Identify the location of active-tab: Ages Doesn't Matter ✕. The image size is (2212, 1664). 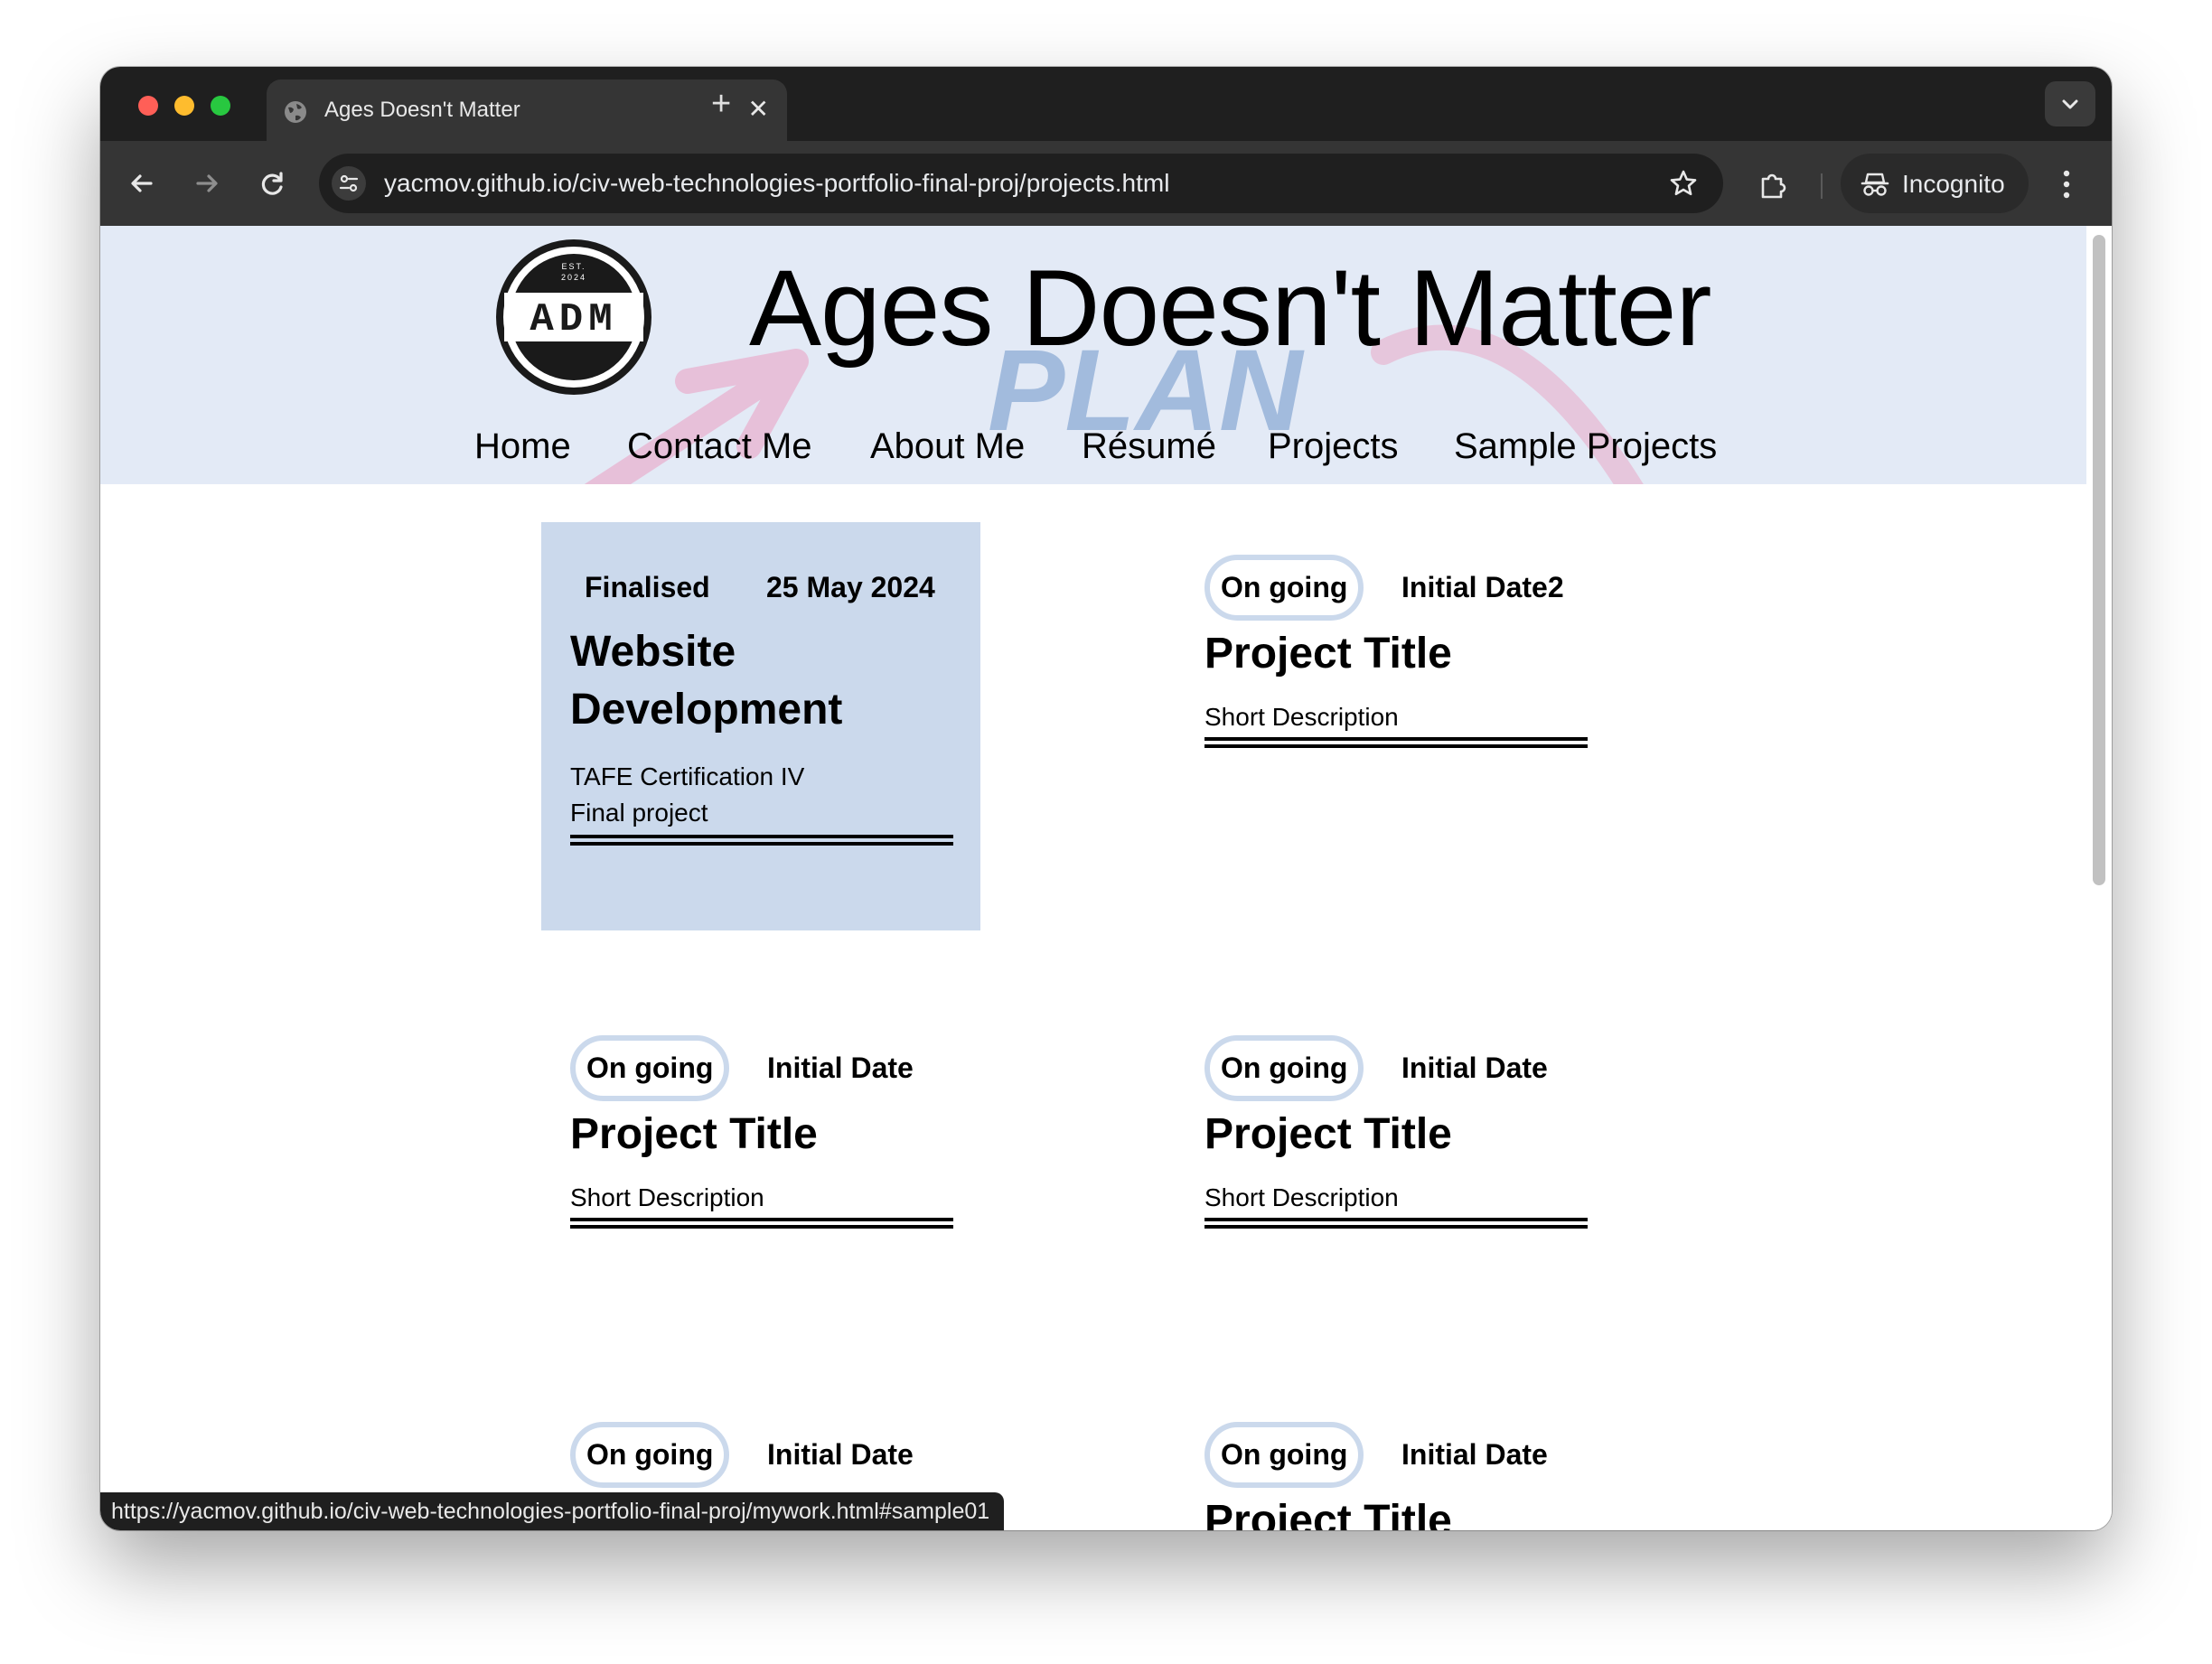
(527, 110).